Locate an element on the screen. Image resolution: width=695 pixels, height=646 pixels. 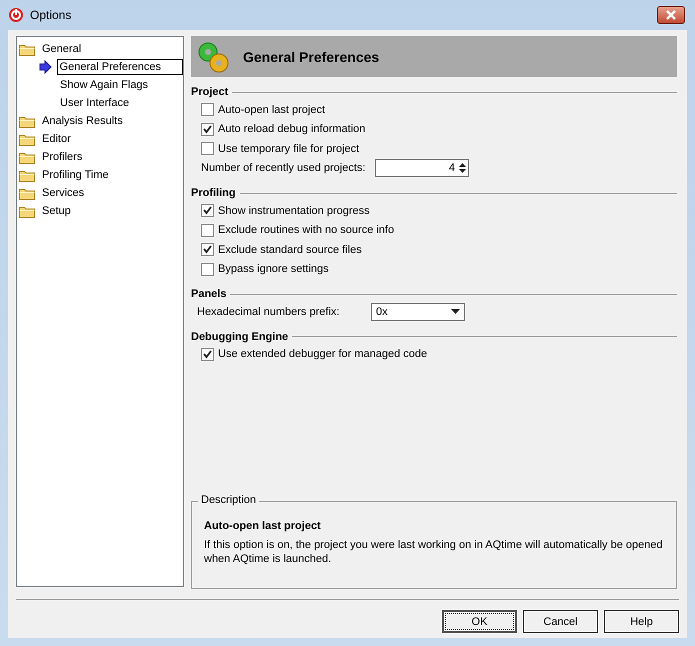
close-button is located at coordinates (671, 15).